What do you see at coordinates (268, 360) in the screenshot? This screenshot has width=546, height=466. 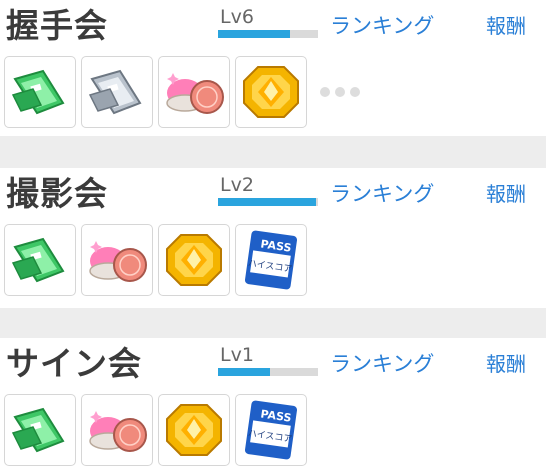 I see `level-indicator: Lv1` at bounding box center [268, 360].